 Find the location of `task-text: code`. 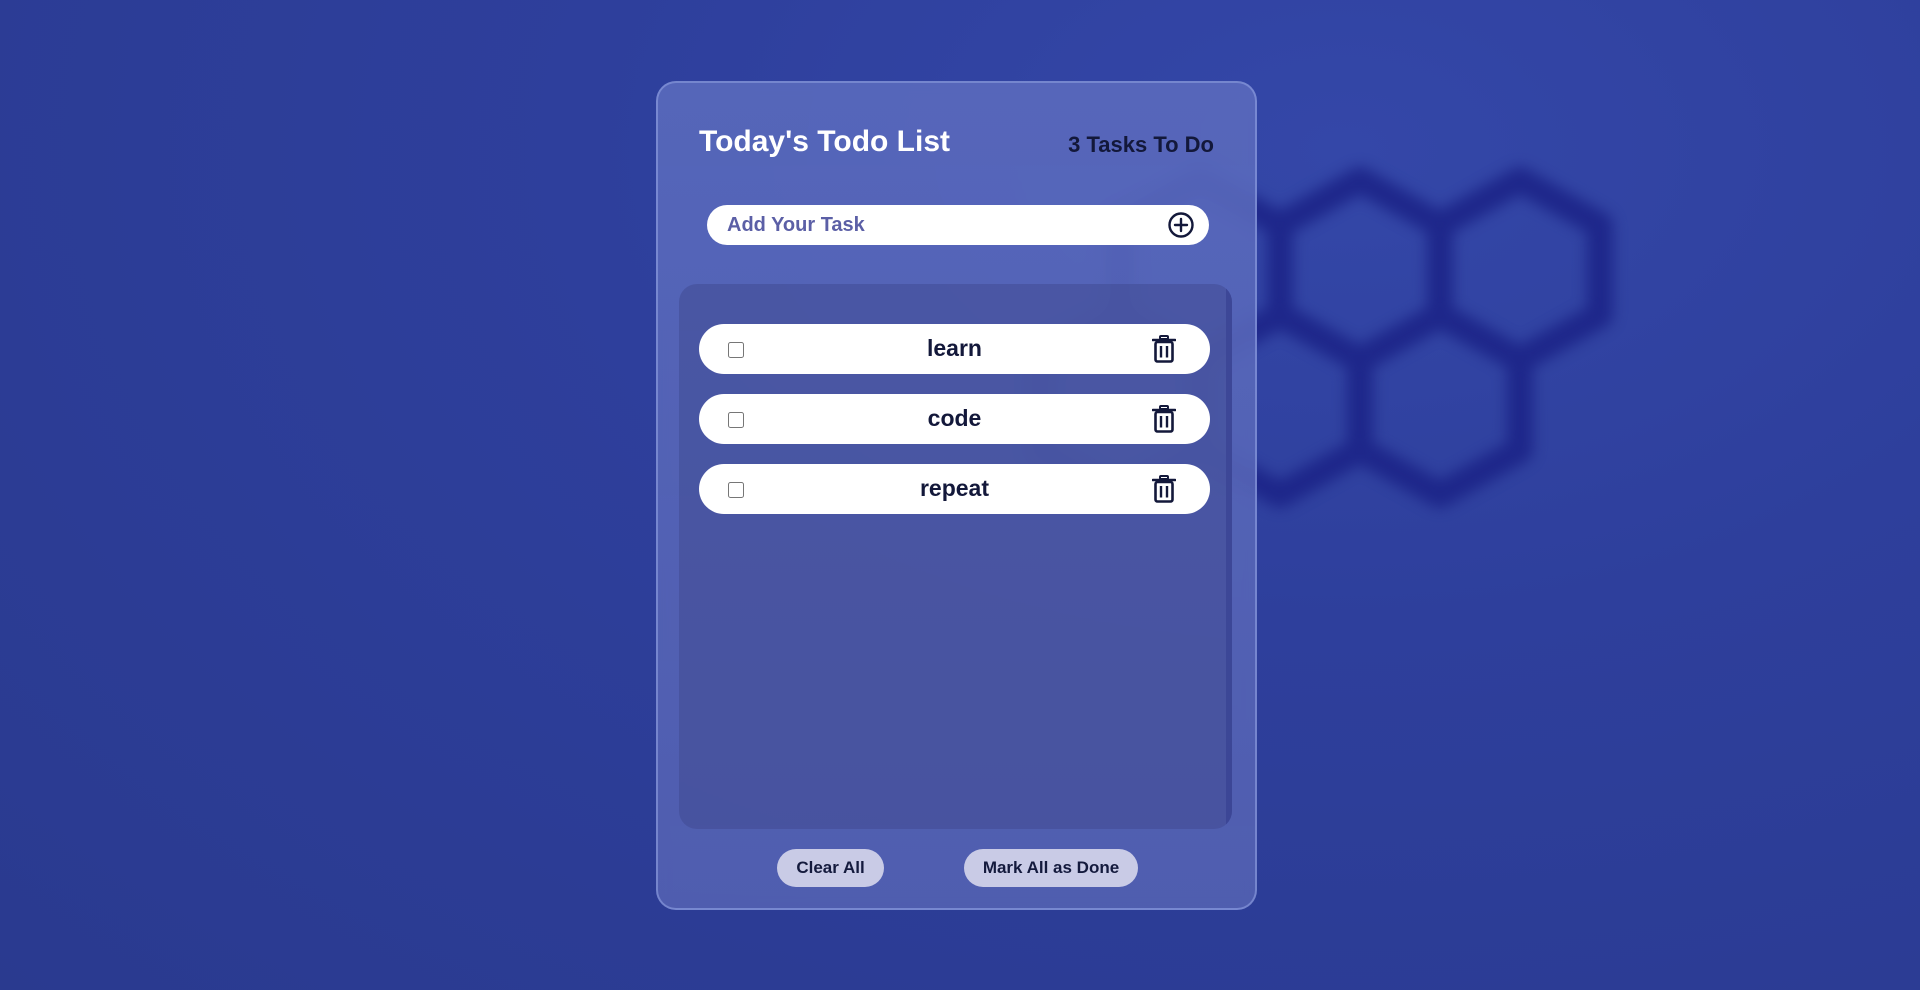

task-text: code is located at coordinates (954, 418).